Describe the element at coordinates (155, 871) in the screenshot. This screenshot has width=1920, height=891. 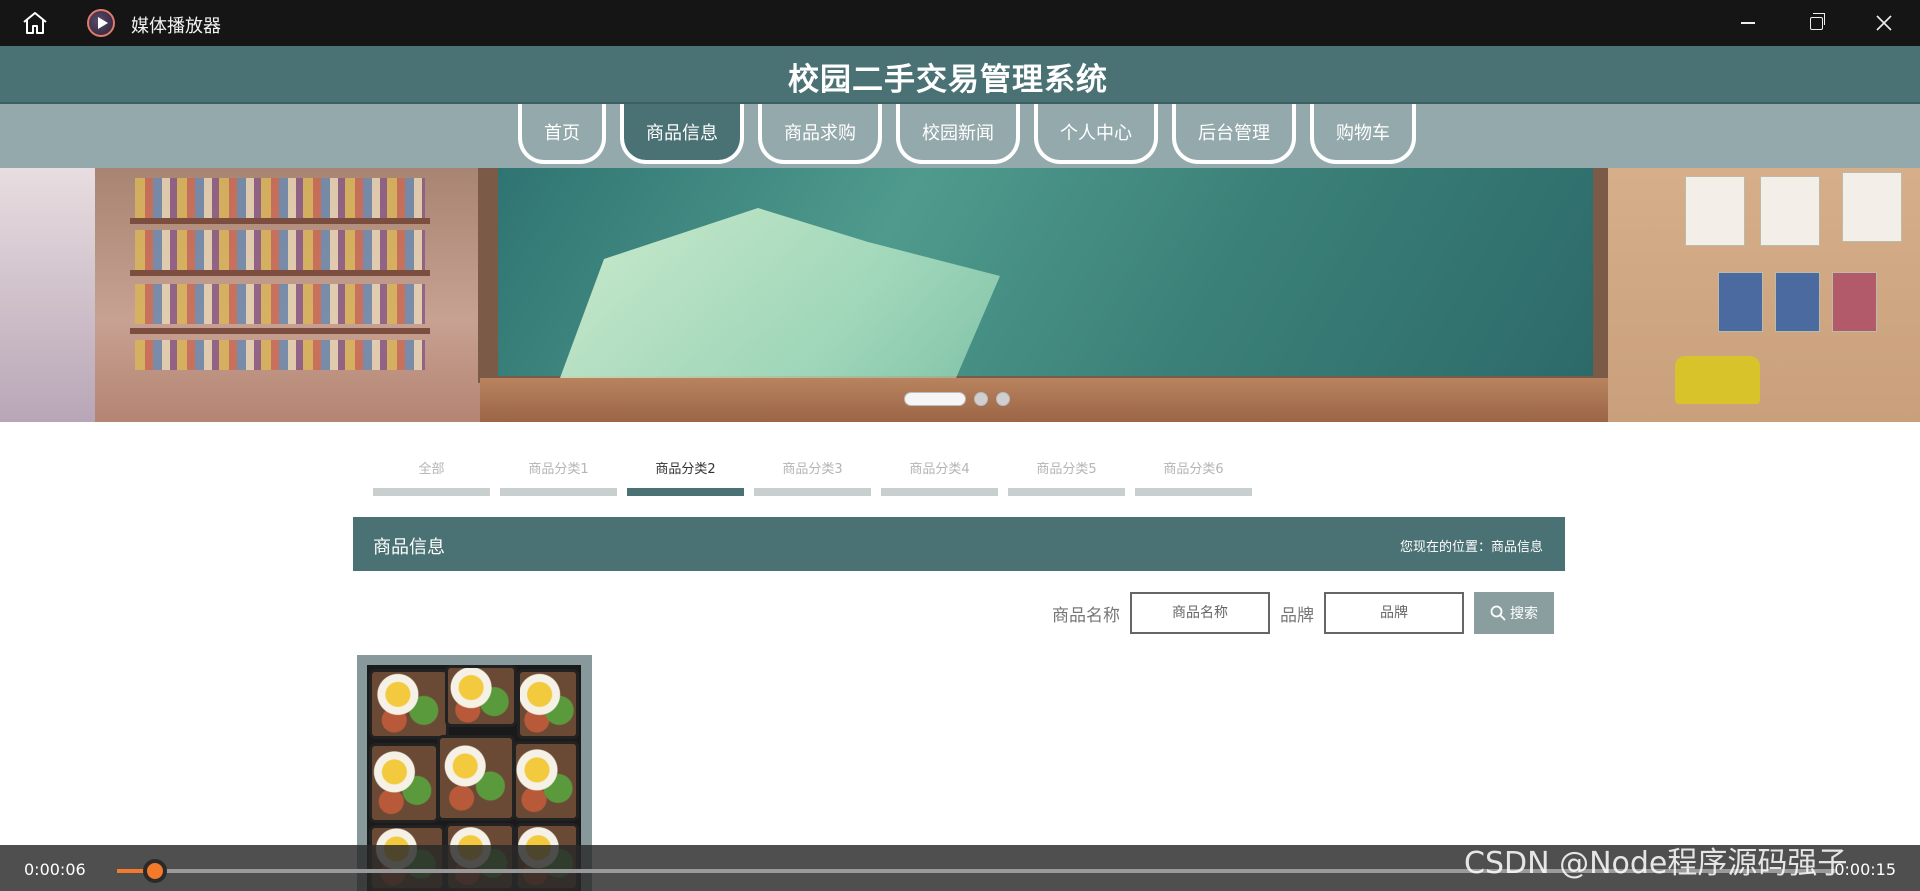
I see `seek-handle` at that location.